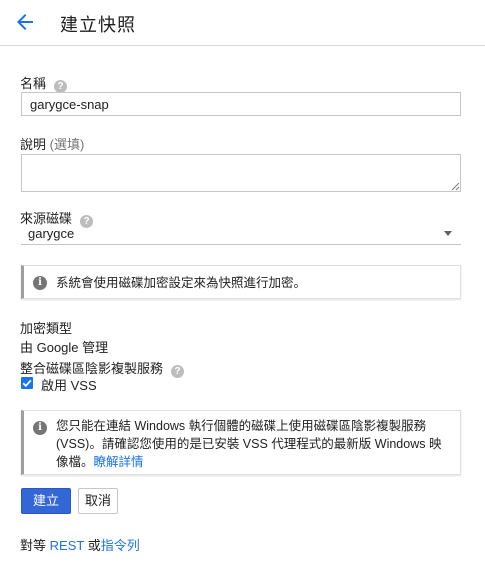  I want to click on equivalent-footer: 對等 REST 或指令列, so click(80, 544).